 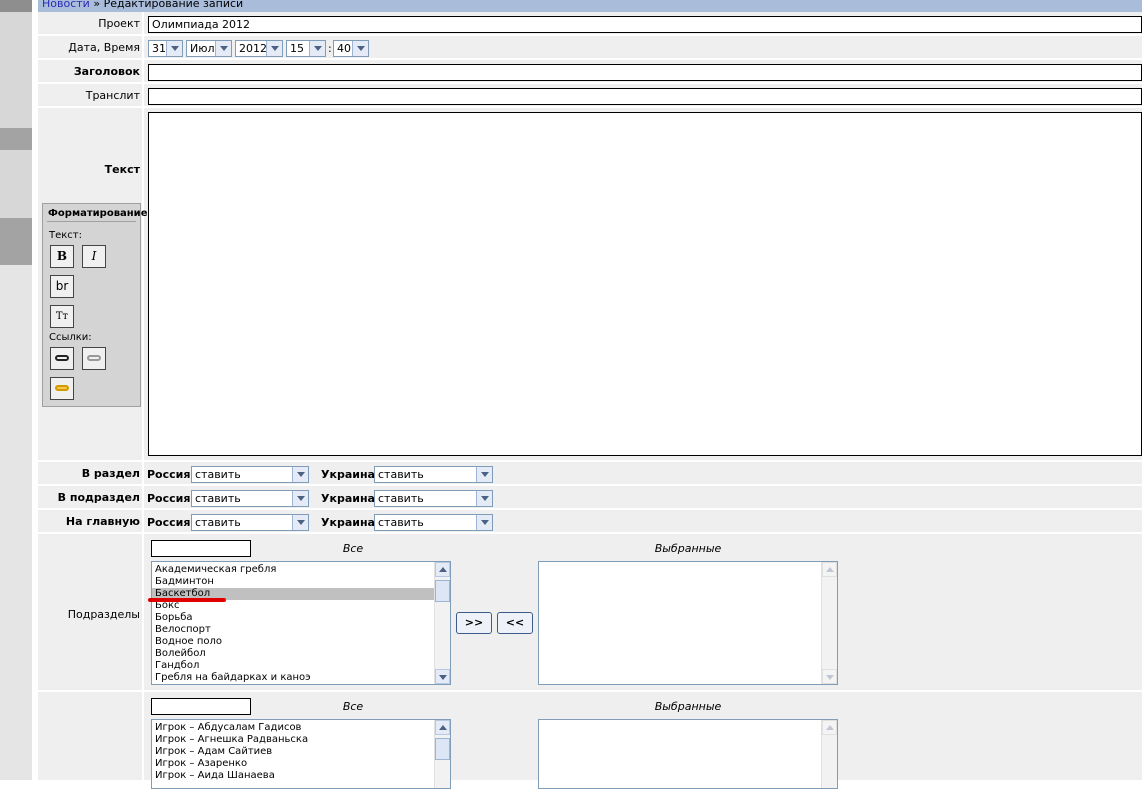 I want to click on list-item: Академическая гребля, so click(x=301, y=570).